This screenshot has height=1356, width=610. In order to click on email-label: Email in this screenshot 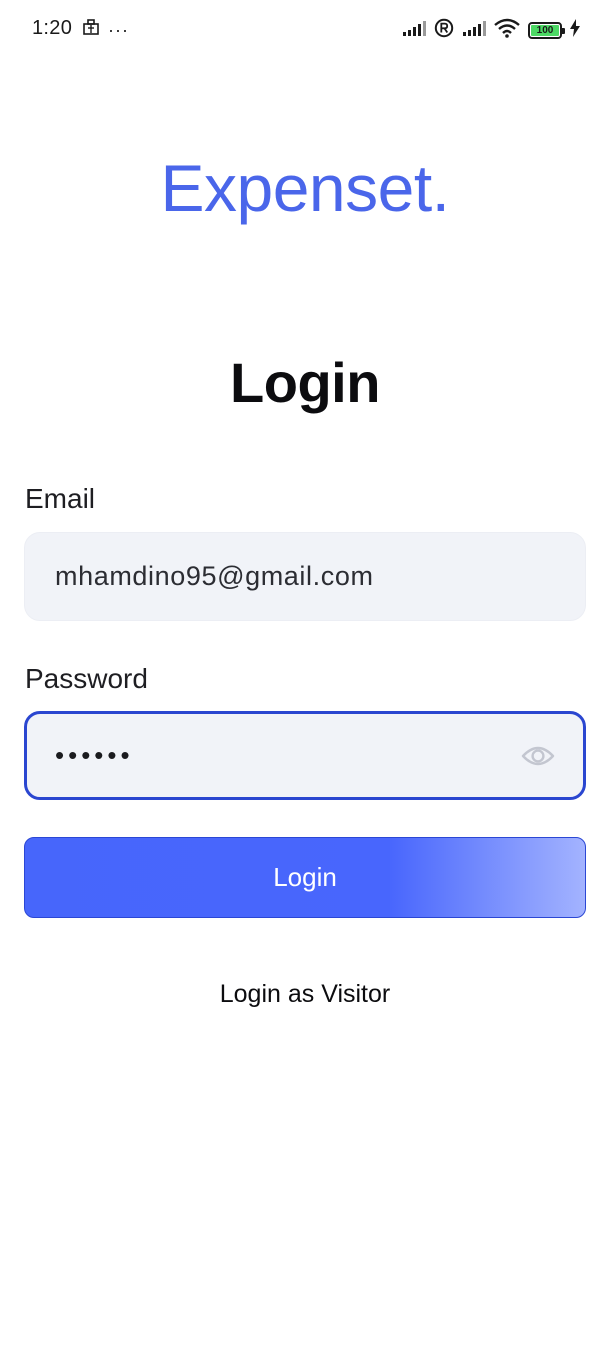, I will do `click(60, 498)`.